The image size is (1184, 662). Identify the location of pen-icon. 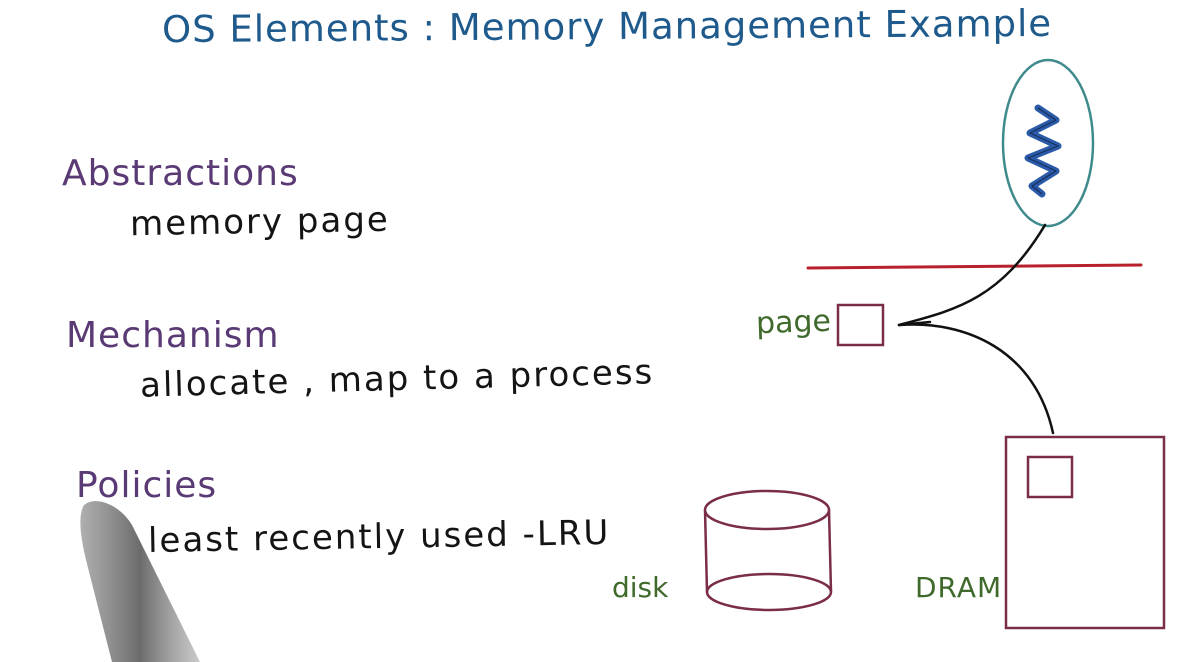
(140, 581).